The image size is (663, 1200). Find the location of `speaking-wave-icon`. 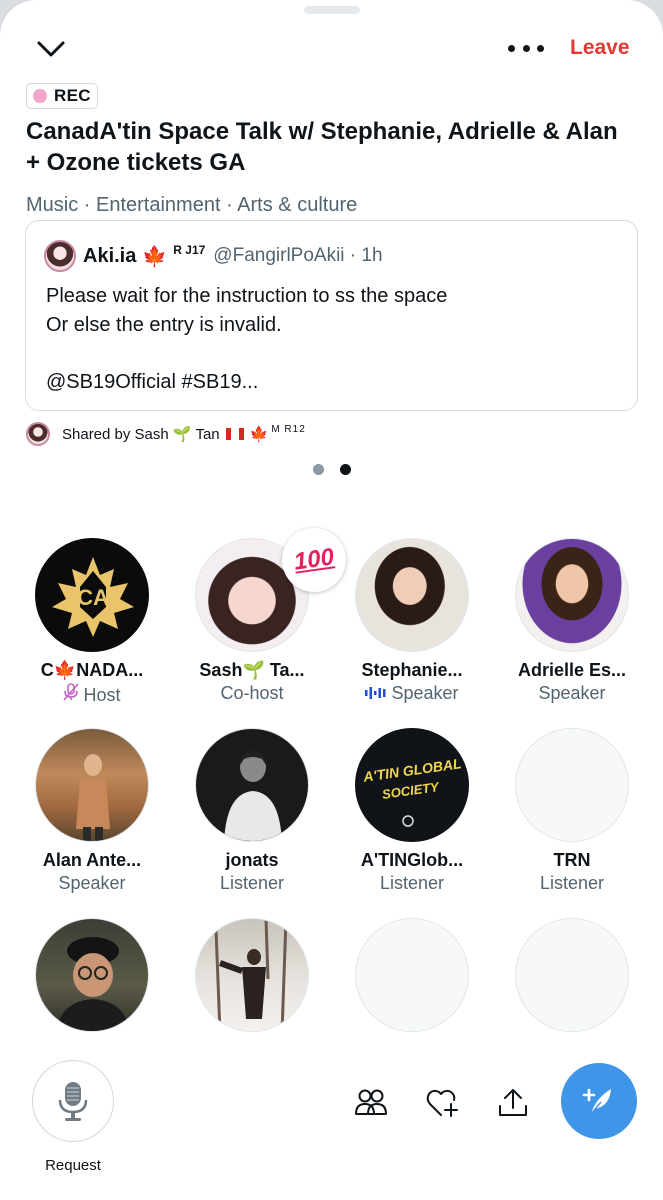

speaking-wave-icon is located at coordinates (376, 694).